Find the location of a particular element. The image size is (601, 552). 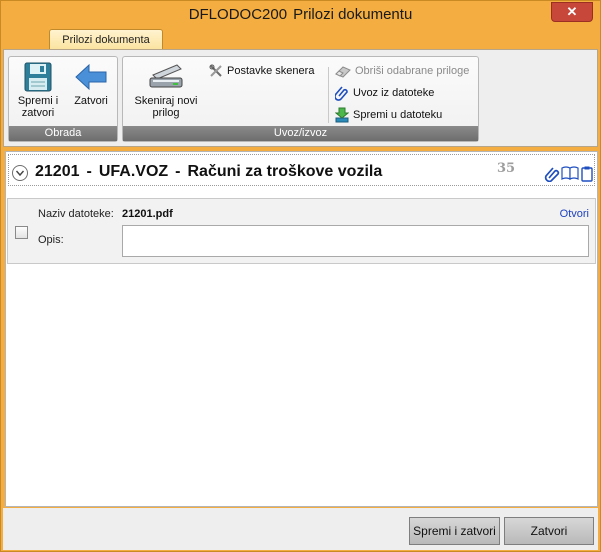

import-label: Uvoz iz datoteke is located at coordinates (394, 93).